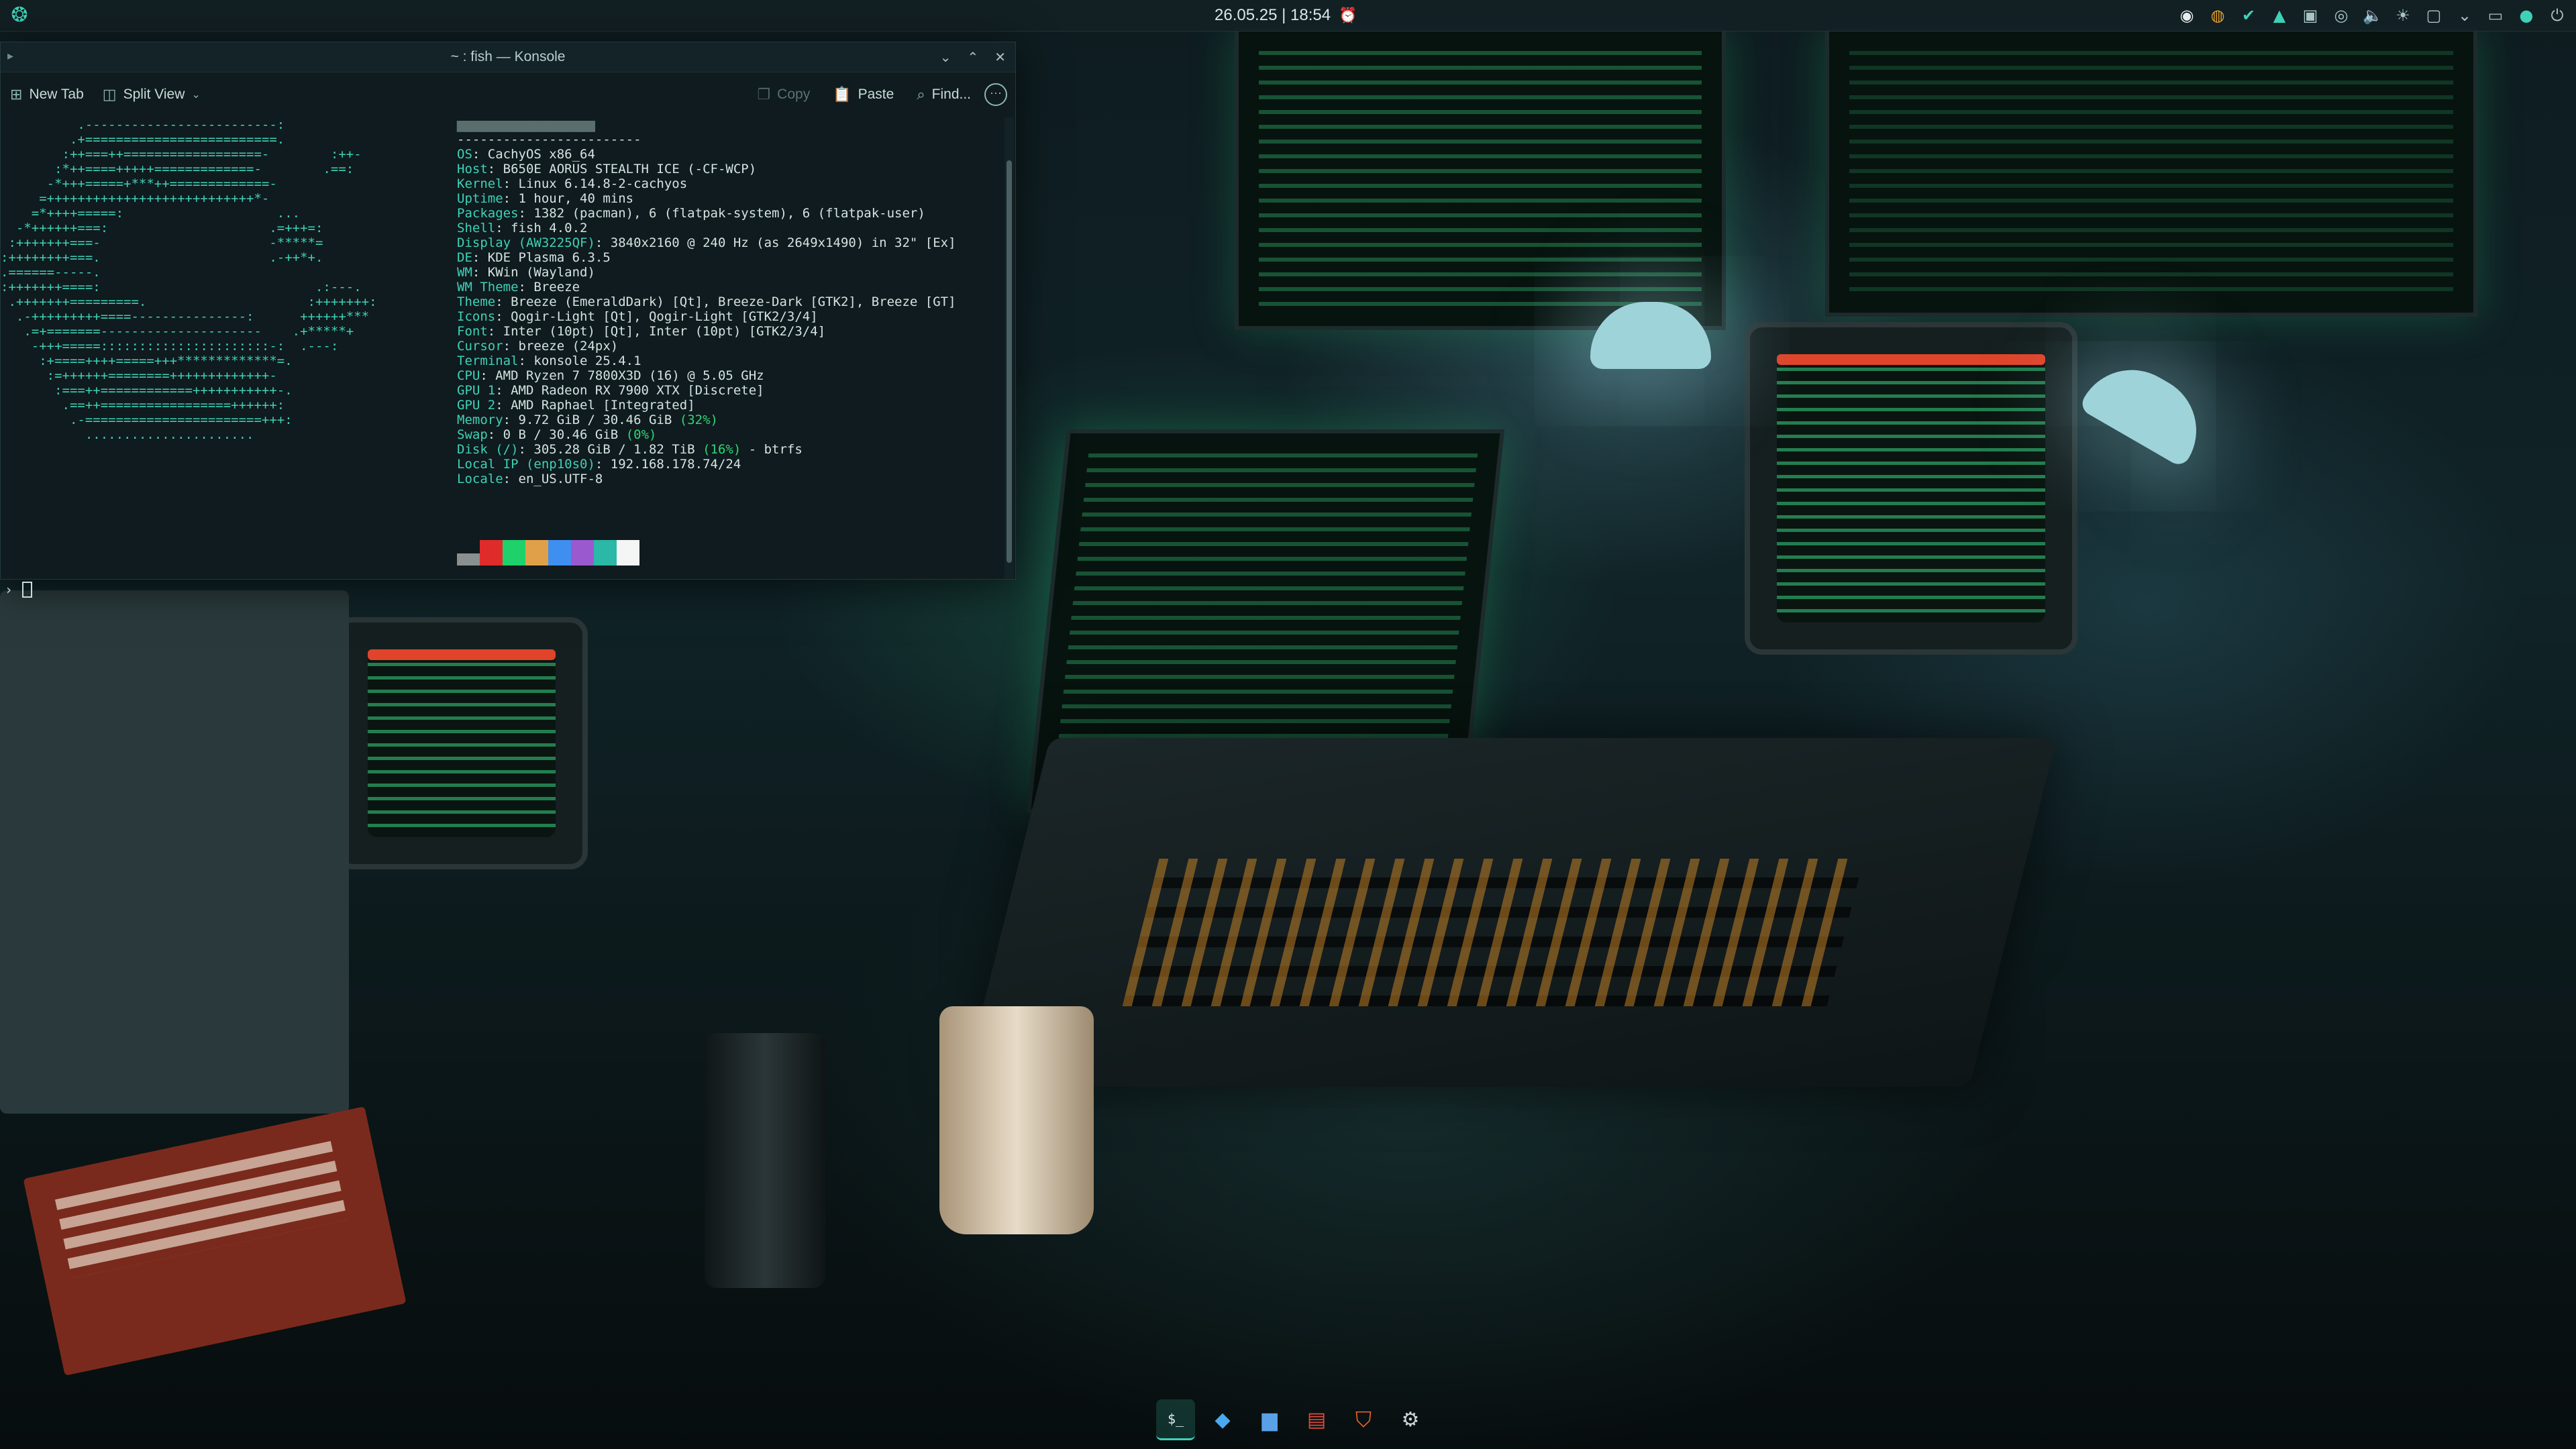 The image size is (2576, 1449). I want to click on taskbar: $_ ◆ ▆ ▤ ⛉ ⚙, so click(1293, 1419).